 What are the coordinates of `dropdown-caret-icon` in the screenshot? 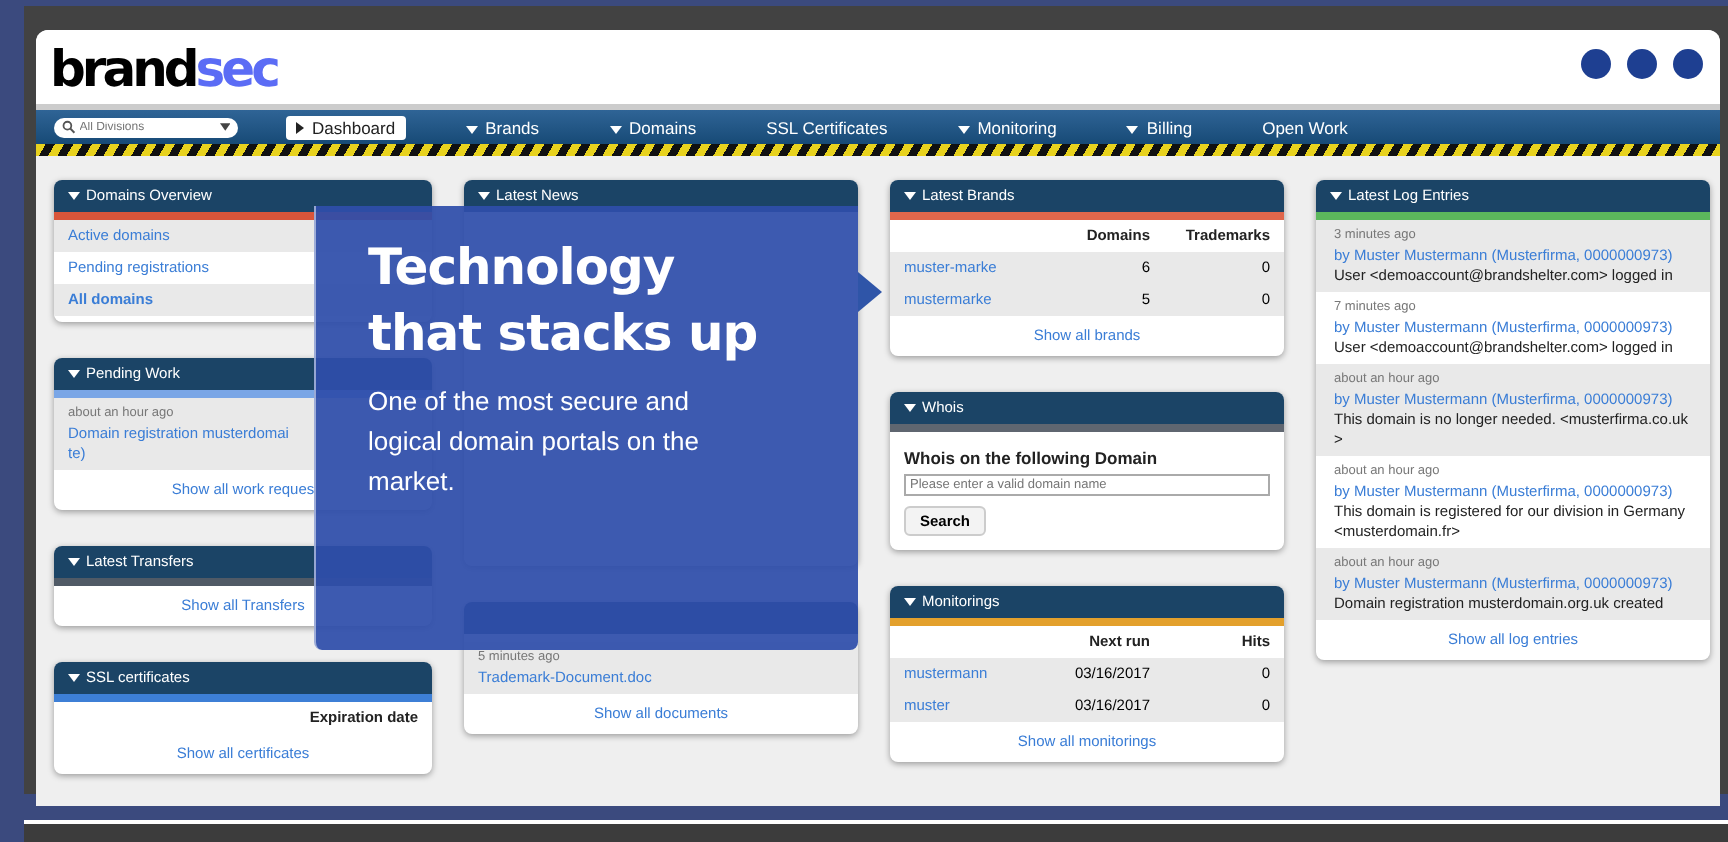 It's located at (224, 127).